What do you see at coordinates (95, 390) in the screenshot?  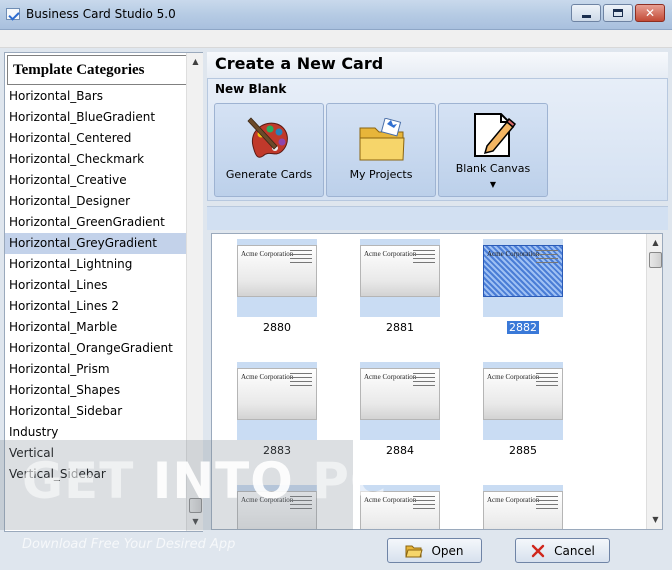 I see `category-item: Horizontal_Shapes` at bounding box center [95, 390].